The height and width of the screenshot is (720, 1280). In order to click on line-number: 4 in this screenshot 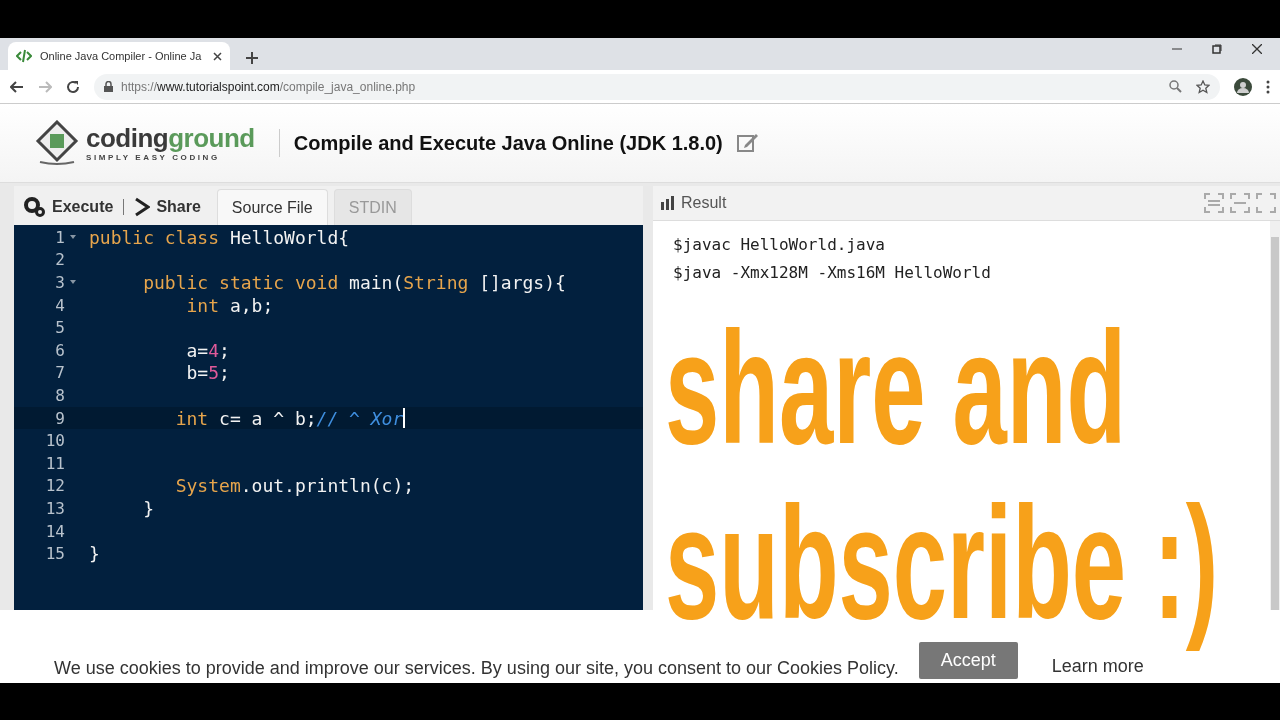, I will do `click(59, 305)`.